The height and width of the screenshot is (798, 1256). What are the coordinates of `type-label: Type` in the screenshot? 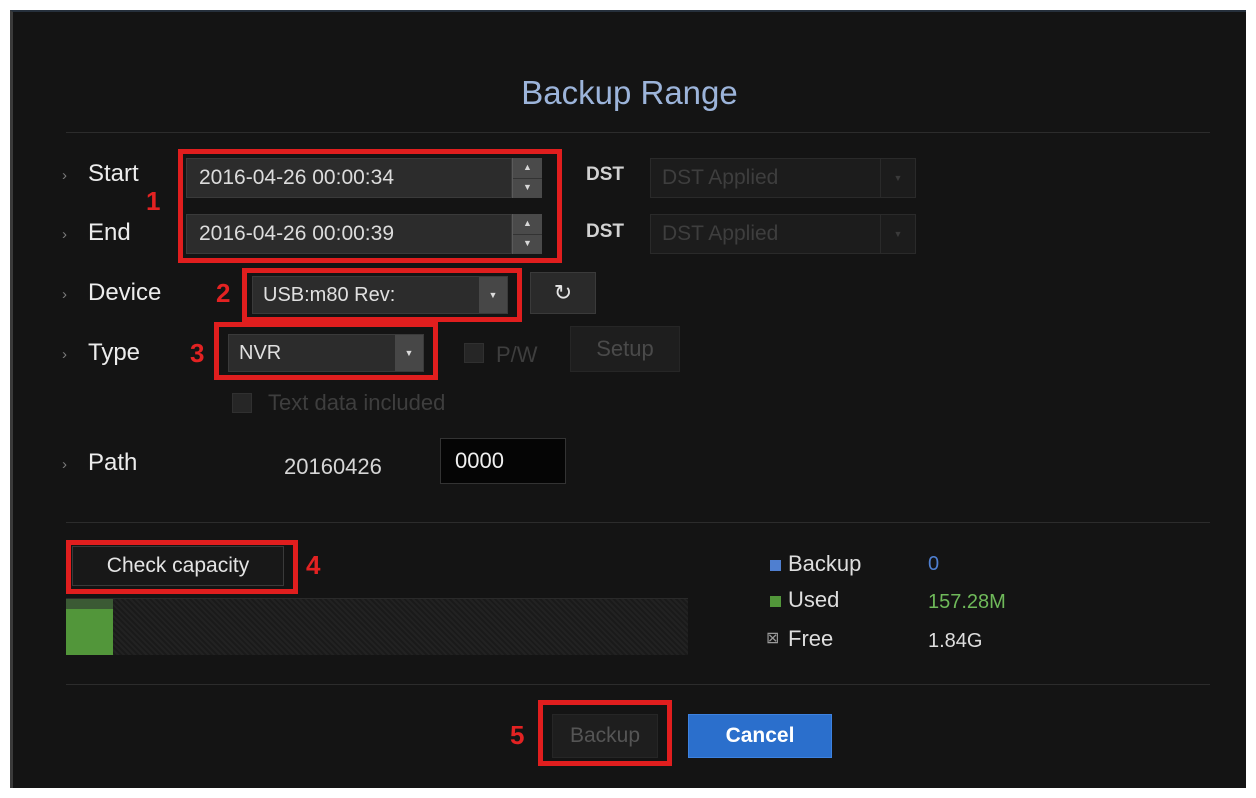 It's located at (114, 352).